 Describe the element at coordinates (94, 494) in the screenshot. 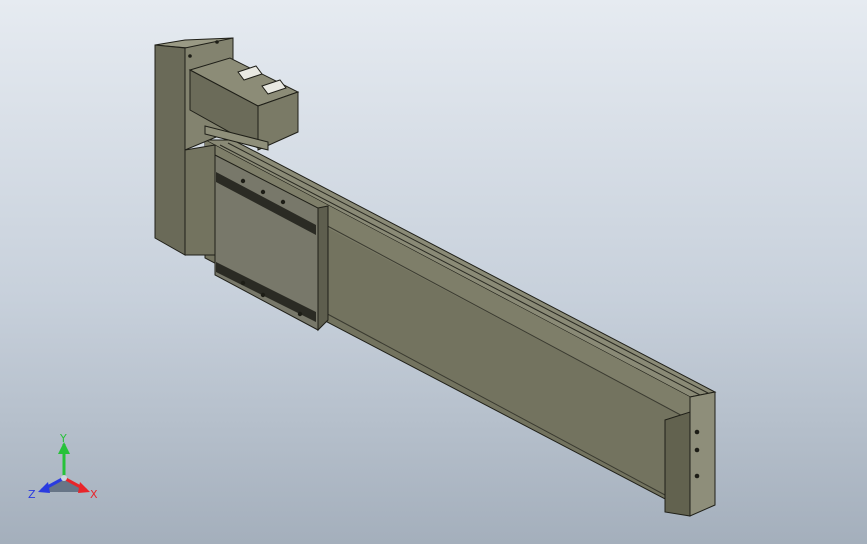

I see `x-axis-label: X` at that location.